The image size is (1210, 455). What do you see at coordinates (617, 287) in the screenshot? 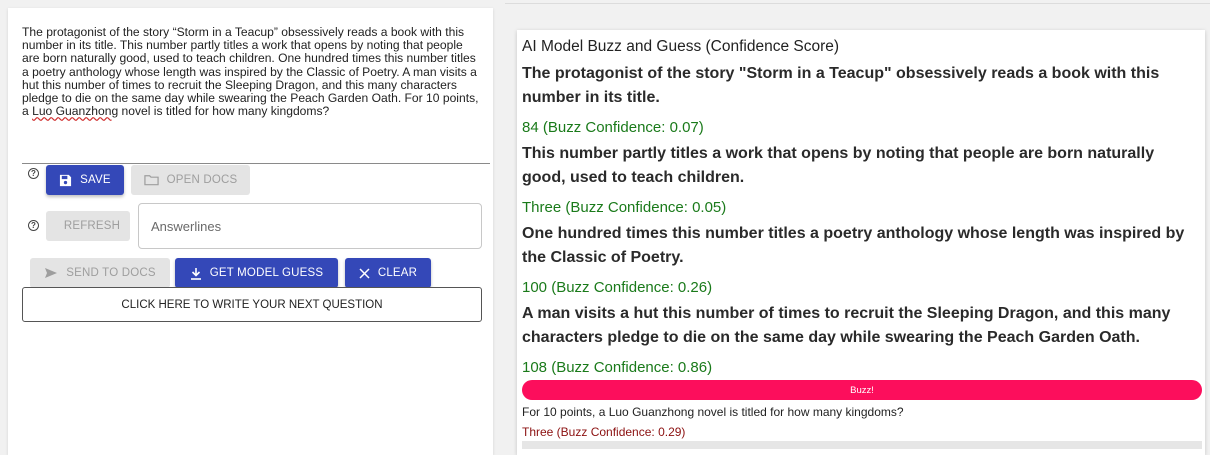
I see `clue-guess: 100 (Buzz Confidence: 0.26)` at bounding box center [617, 287].